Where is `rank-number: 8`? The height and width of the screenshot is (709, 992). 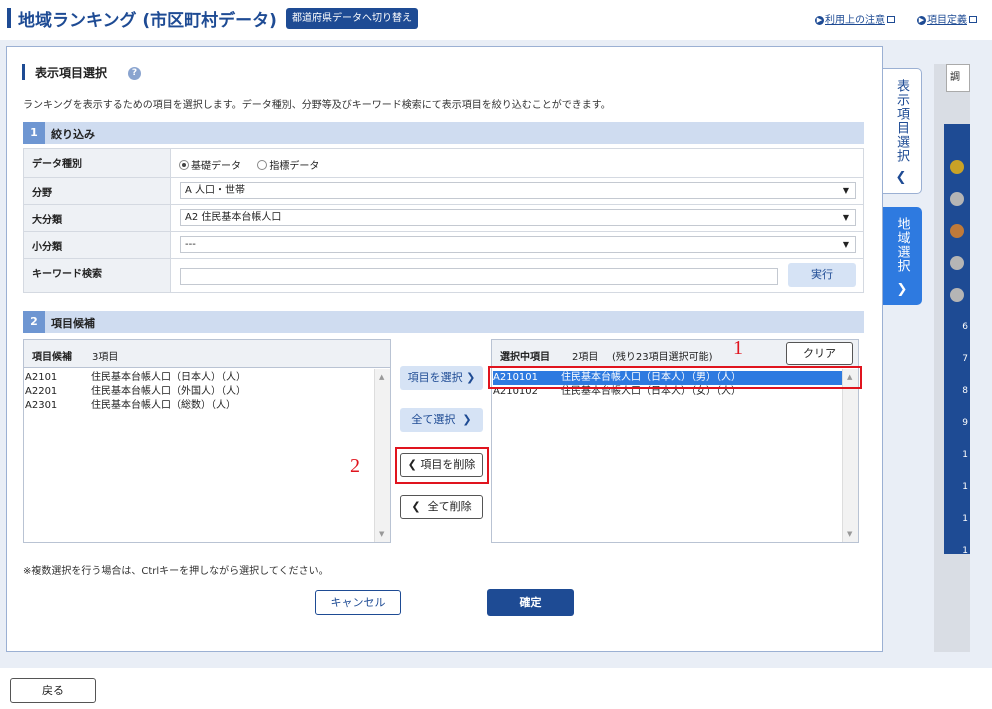
rank-number: 8 is located at coordinates (965, 391).